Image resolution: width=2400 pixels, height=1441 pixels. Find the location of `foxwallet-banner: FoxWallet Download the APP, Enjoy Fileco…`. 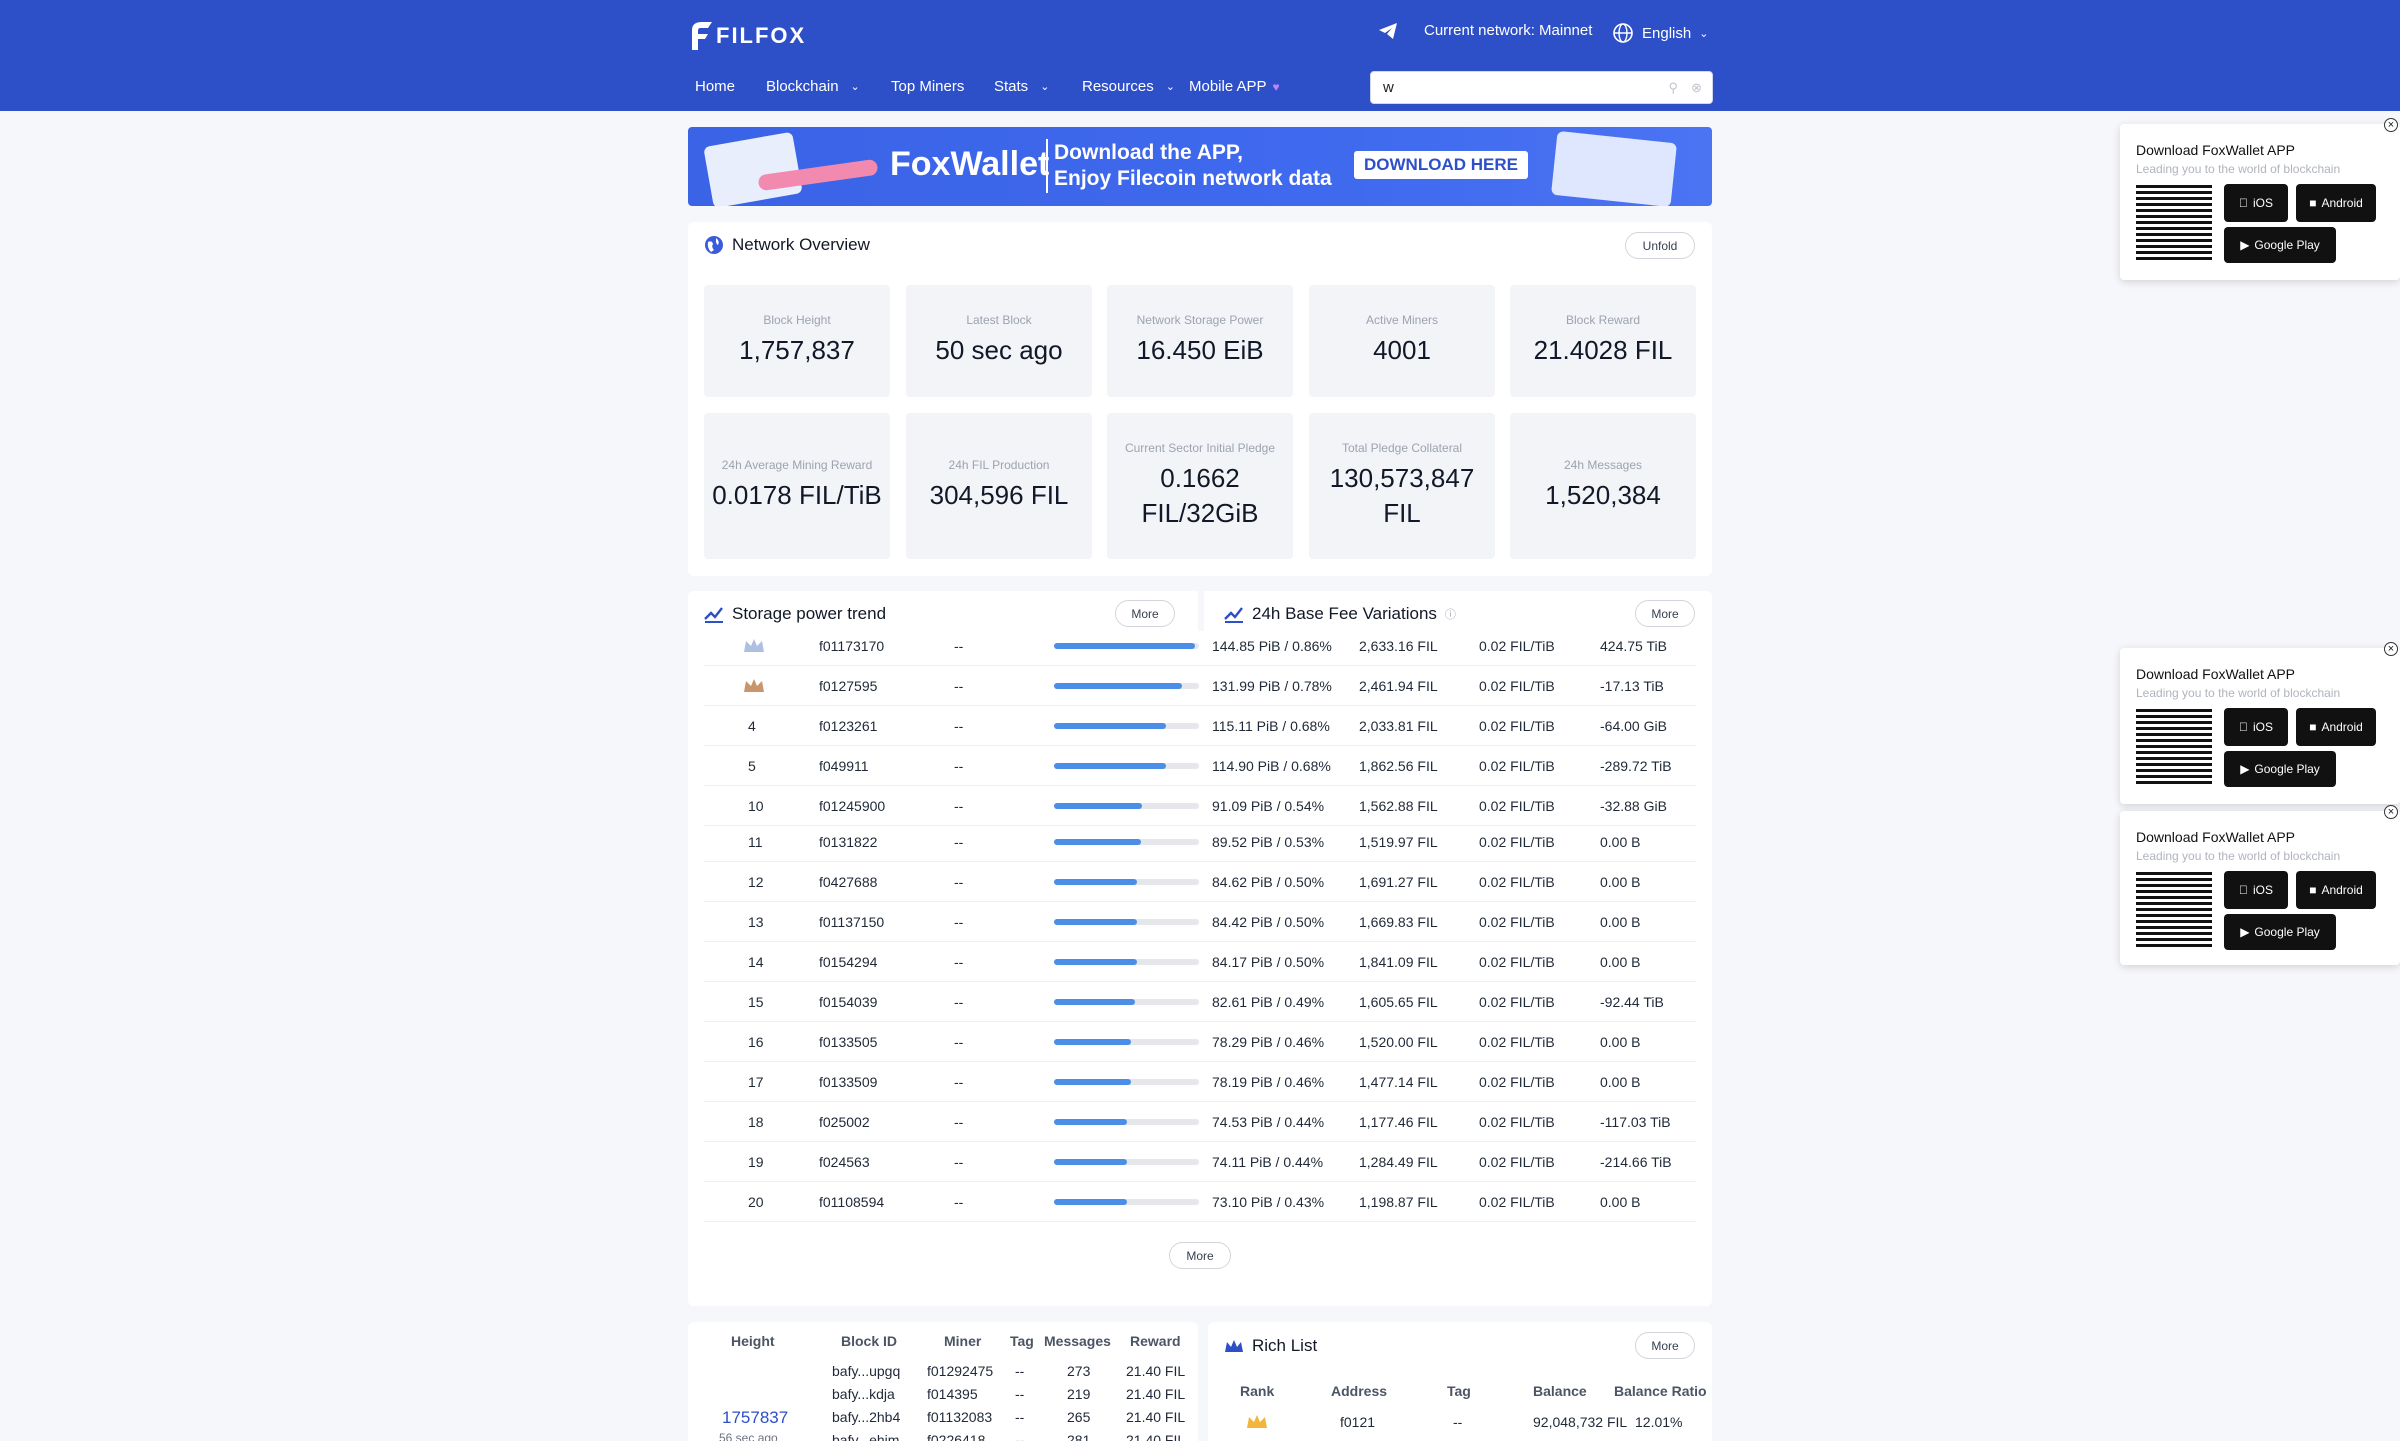

foxwallet-banner: FoxWallet Download the APP, Enjoy Fileco… is located at coordinates (1200, 166).